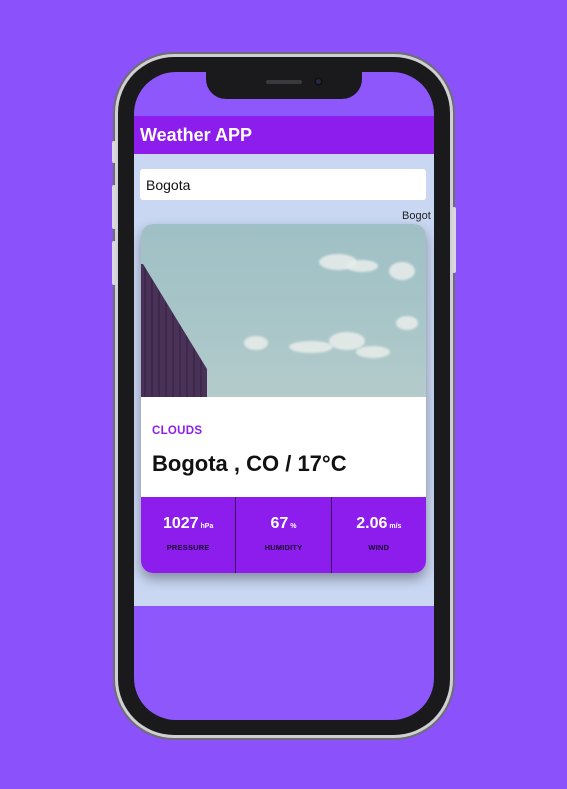  Describe the element at coordinates (283, 447) in the screenshot. I see `weather-info: CLOUDS Bogota , CO / 17°C` at that location.